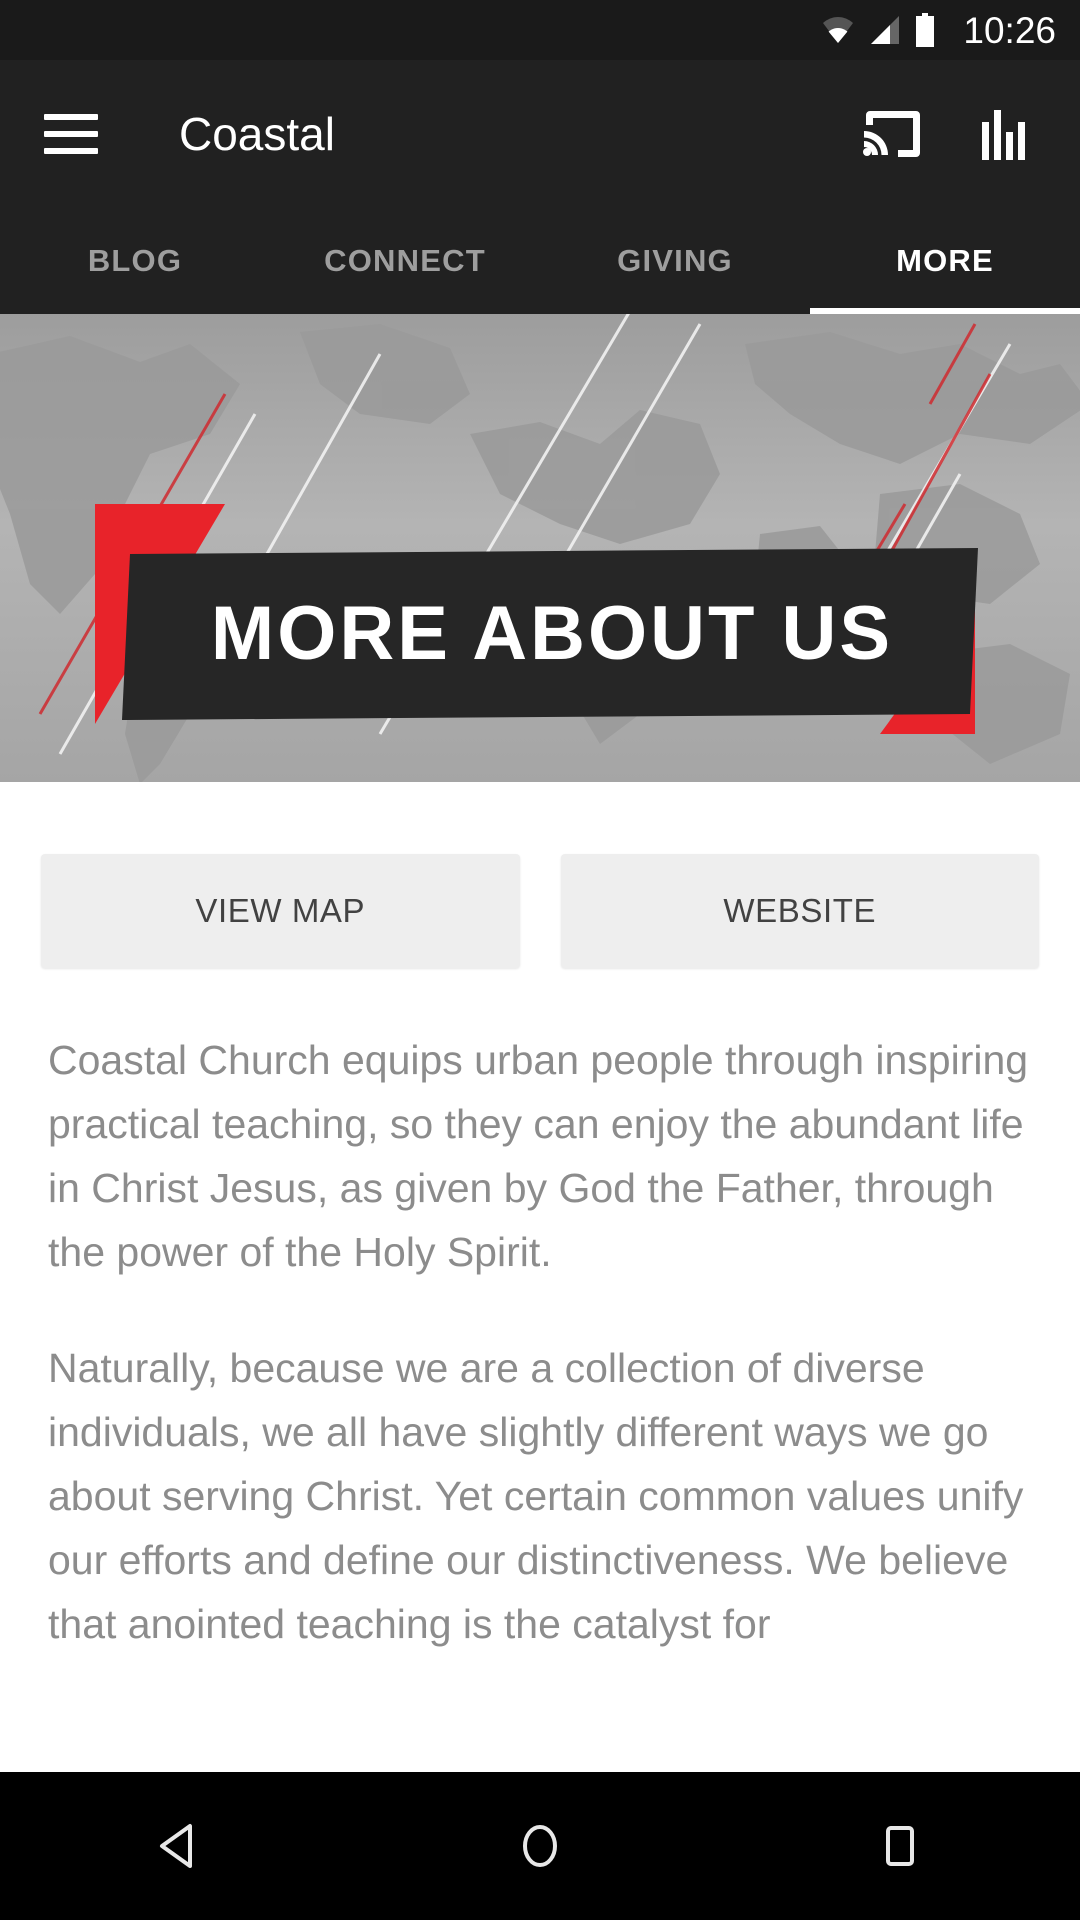 This screenshot has width=1080, height=1920. I want to click on action-button-row: VIEW MAP WEBSITE, so click(540, 875).